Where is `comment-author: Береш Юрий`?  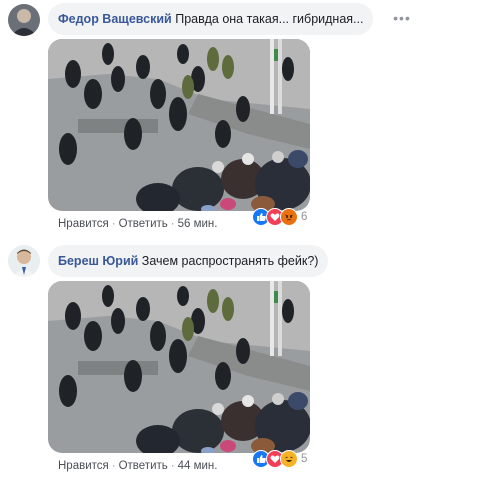 comment-author: Береш Юрий is located at coordinates (98, 261).